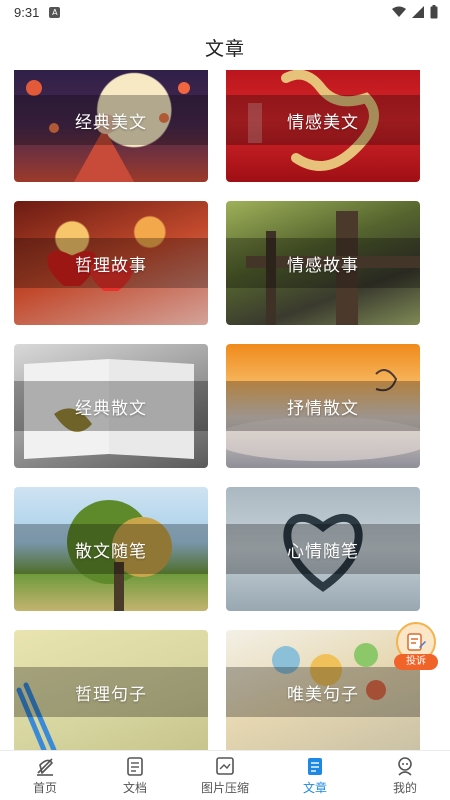 The width and height of the screenshot is (450, 800). What do you see at coordinates (434, 12) in the screenshot?
I see `battery-icon` at bounding box center [434, 12].